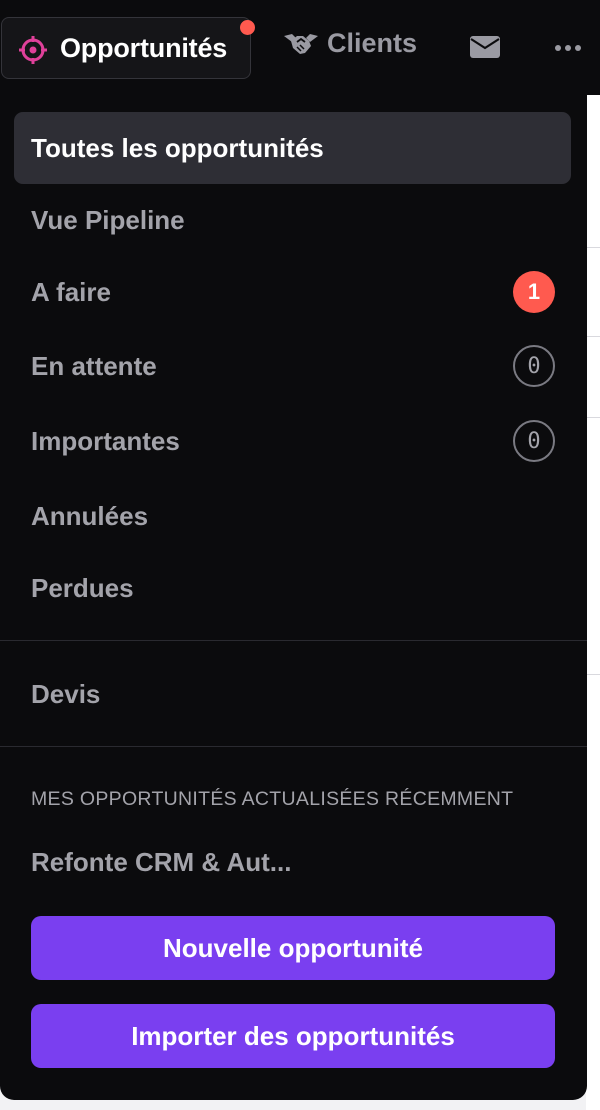 The height and width of the screenshot is (1110, 600). Describe the element at coordinates (534, 366) in the screenshot. I see `pending-count-badge: 0` at that location.